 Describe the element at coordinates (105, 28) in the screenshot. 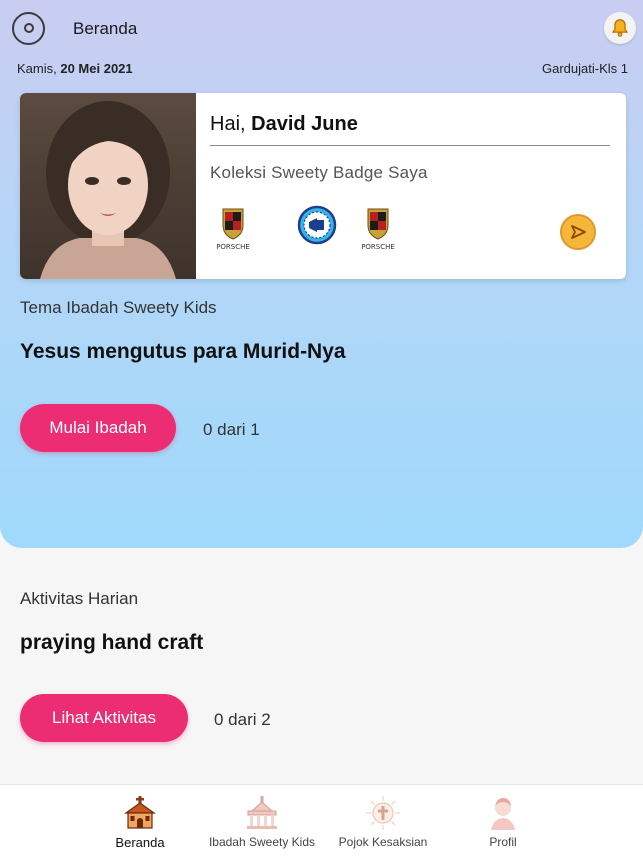

I see `page-title: Beranda` at that location.